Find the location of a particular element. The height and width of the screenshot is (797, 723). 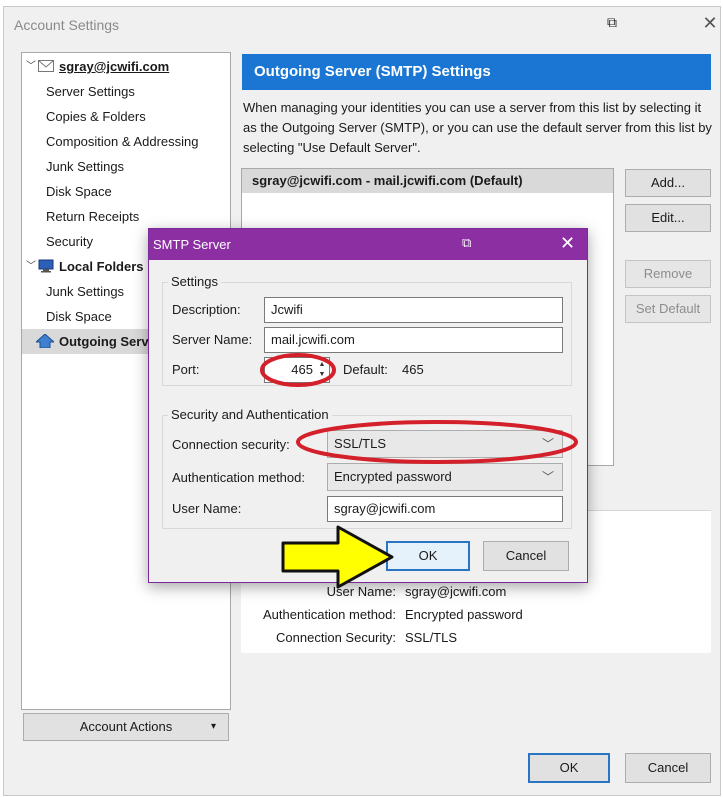

tree-item-copies-folders: Copies & Folders is located at coordinates (126, 116).